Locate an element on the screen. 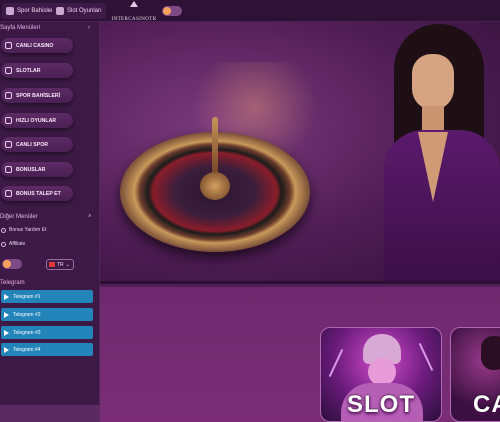  hero-model-image is located at coordinates (440, 151).